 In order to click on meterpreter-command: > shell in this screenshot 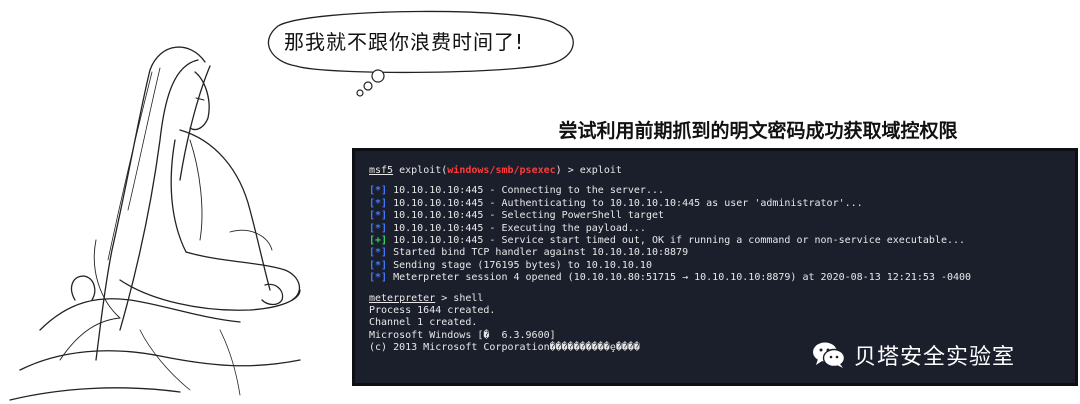, I will do `click(459, 298)`.